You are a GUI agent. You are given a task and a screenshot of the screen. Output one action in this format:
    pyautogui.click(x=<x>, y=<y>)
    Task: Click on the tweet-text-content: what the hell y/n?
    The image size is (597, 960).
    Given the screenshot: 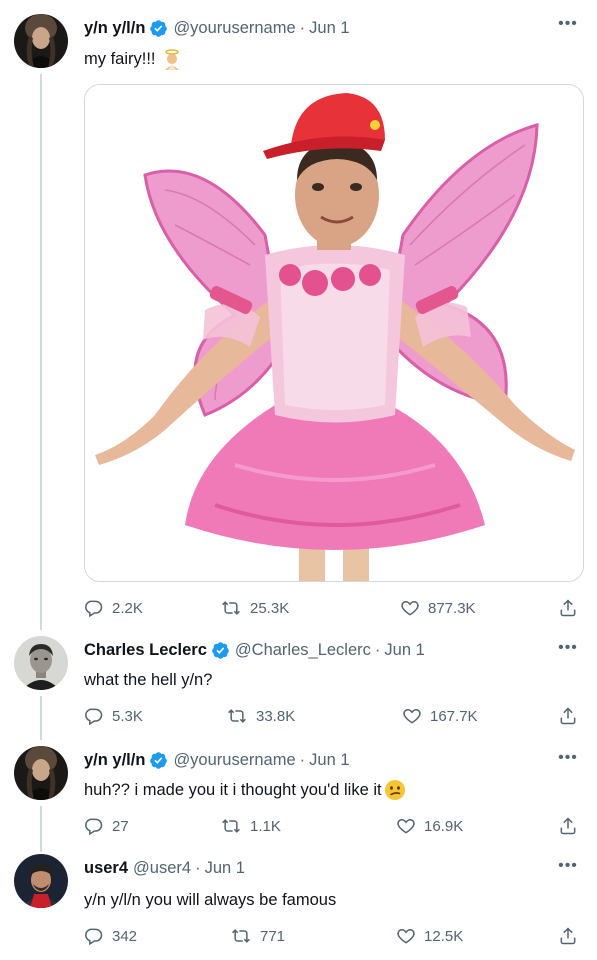 What is the action you would take?
    pyautogui.click(x=148, y=679)
    